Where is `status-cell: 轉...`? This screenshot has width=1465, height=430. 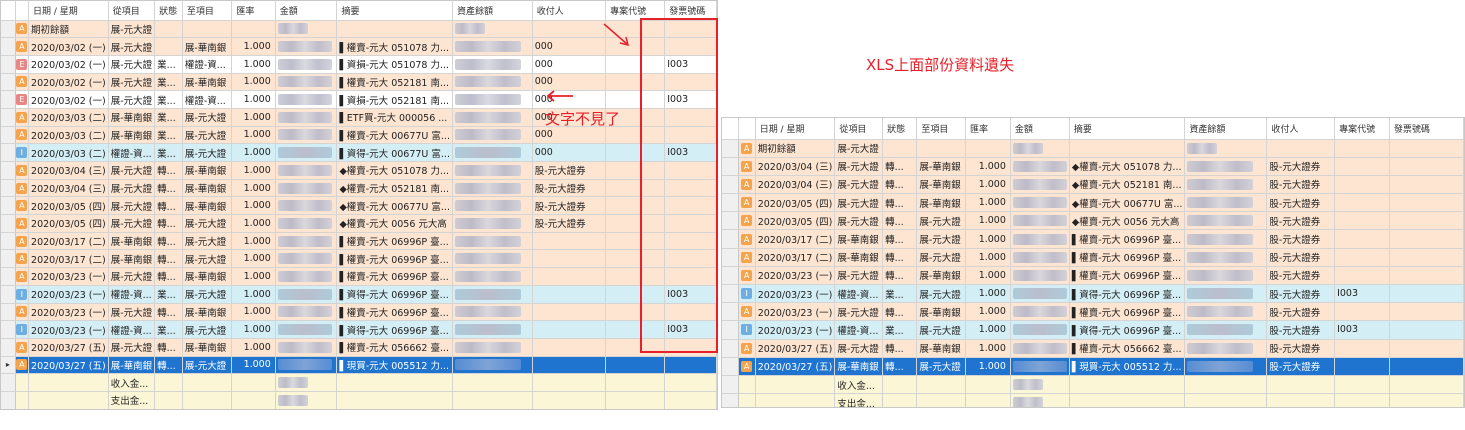 status-cell: 轉... is located at coordinates (900, 221).